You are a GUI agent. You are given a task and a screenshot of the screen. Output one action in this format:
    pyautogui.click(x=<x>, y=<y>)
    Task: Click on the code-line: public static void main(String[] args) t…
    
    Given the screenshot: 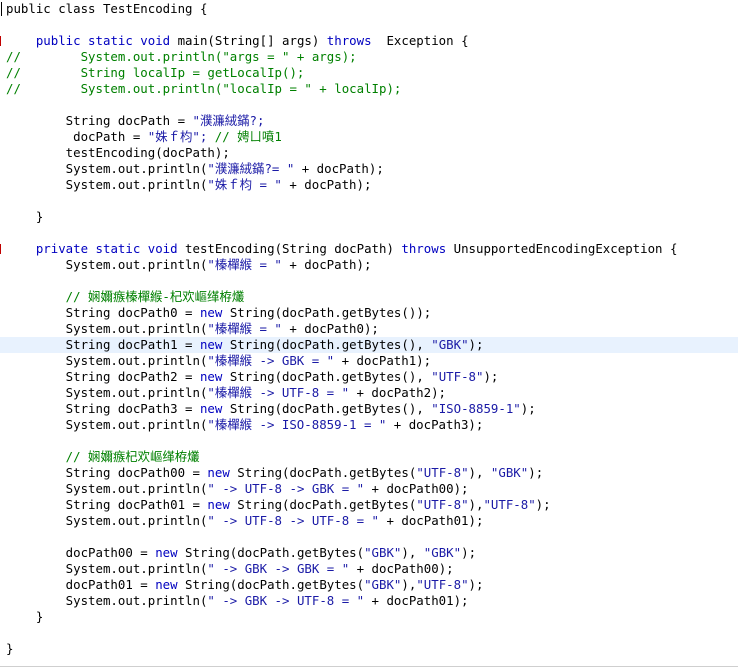 What is the action you would take?
    pyautogui.click(x=369, y=41)
    